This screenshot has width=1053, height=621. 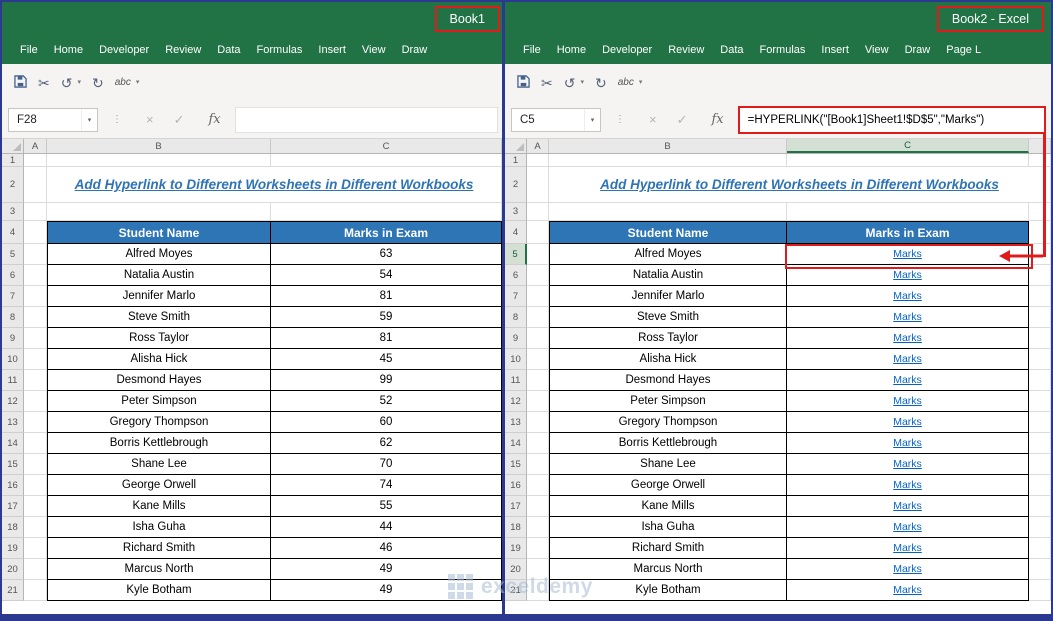 What do you see at coordinates (908, 443) in the screenshot?
I see `cell-C14: Marks` at bounding box center [908, 443].